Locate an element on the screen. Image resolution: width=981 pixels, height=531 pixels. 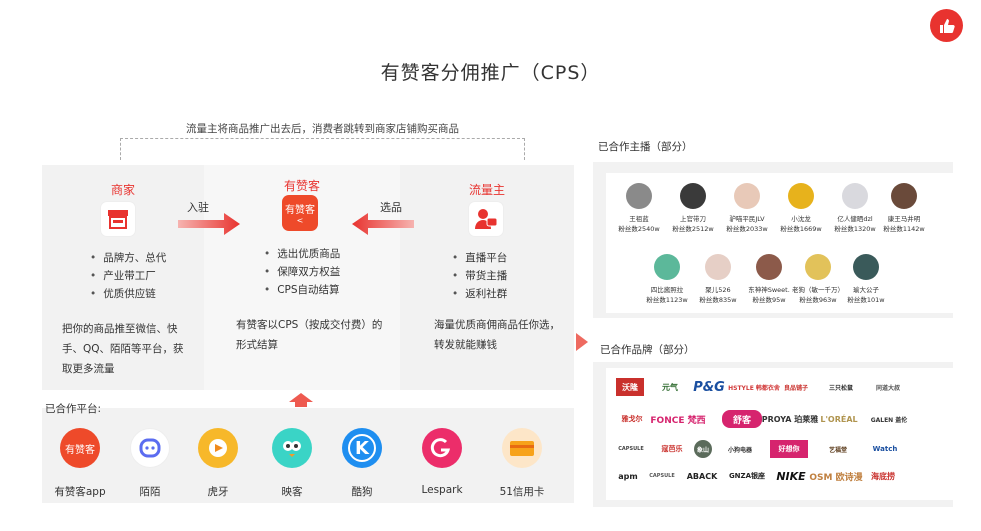
youzanke-icon: 有赞客 < is located at coordinates (300, 213).